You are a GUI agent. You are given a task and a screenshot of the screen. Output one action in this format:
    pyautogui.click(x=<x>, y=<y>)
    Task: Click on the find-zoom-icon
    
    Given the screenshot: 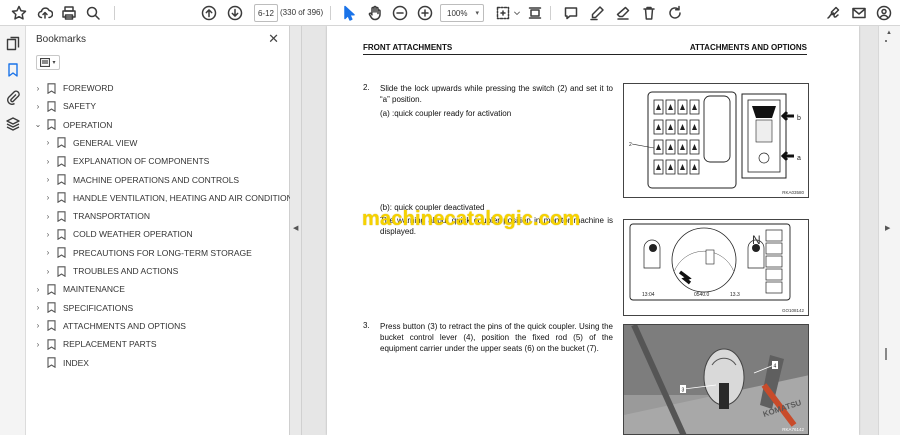 What is the action you would take?
    pyautogui.click(x=93, y=13)
    